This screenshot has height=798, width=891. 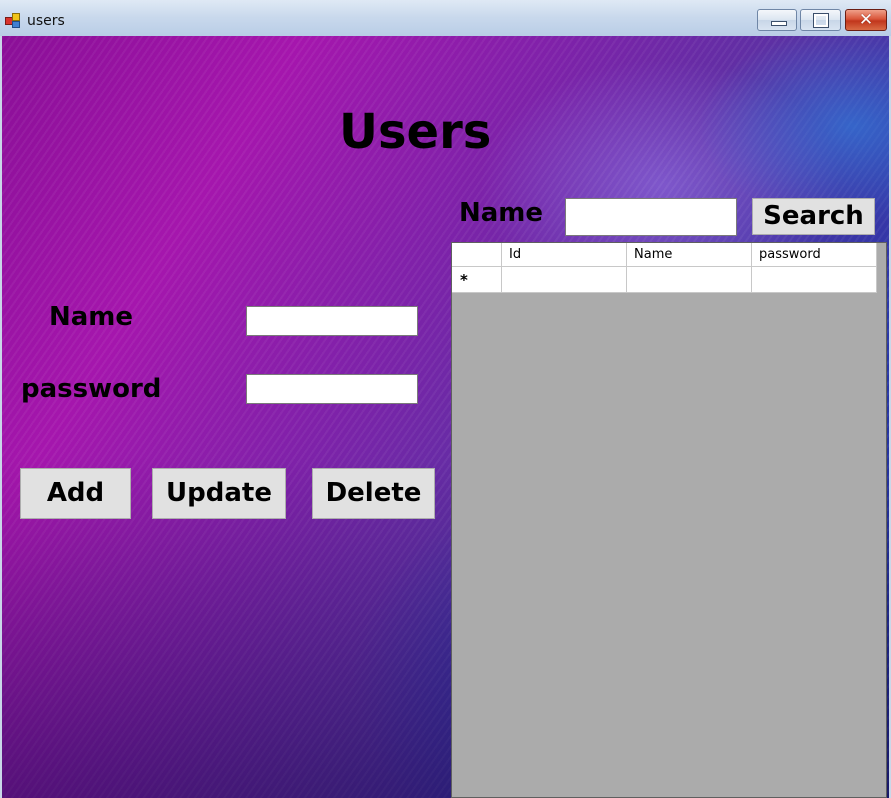 I want to click on title-bar: users ✕, so click(x=445, y=18).